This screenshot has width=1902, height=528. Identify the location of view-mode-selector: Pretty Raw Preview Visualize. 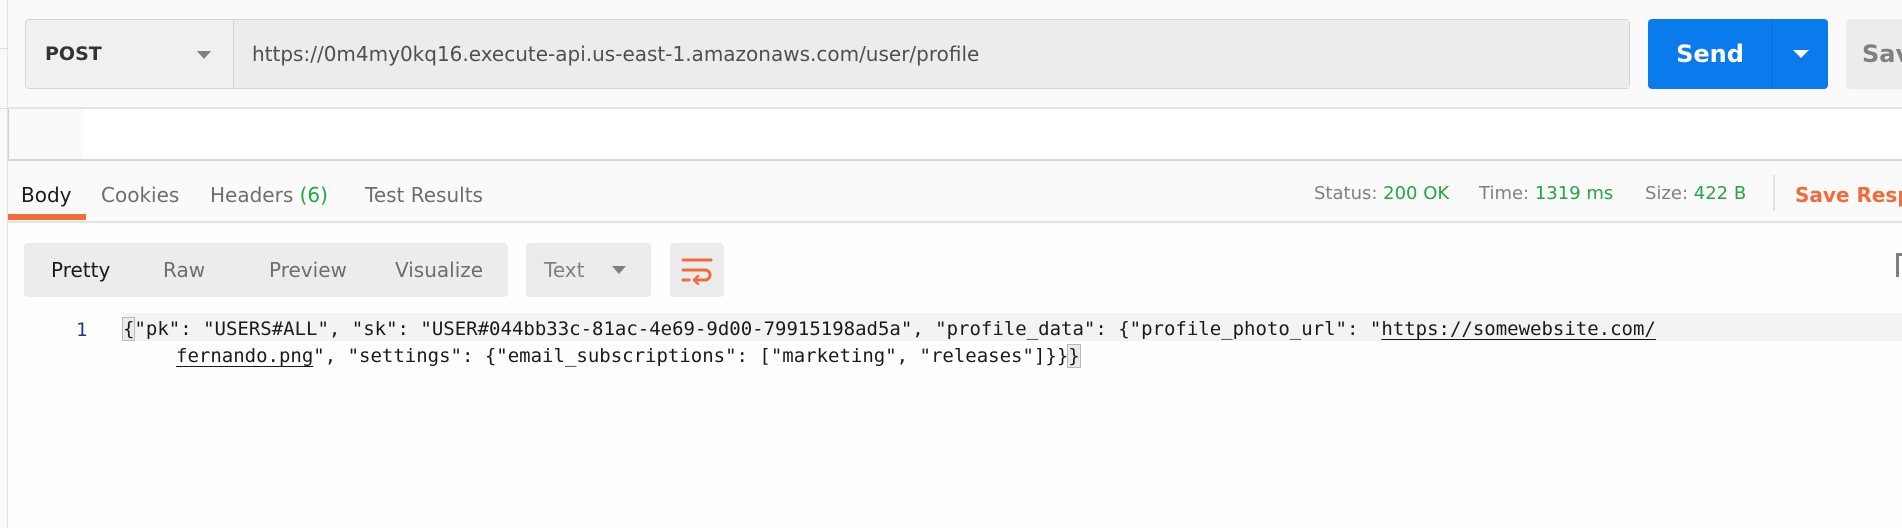
(266, 270).